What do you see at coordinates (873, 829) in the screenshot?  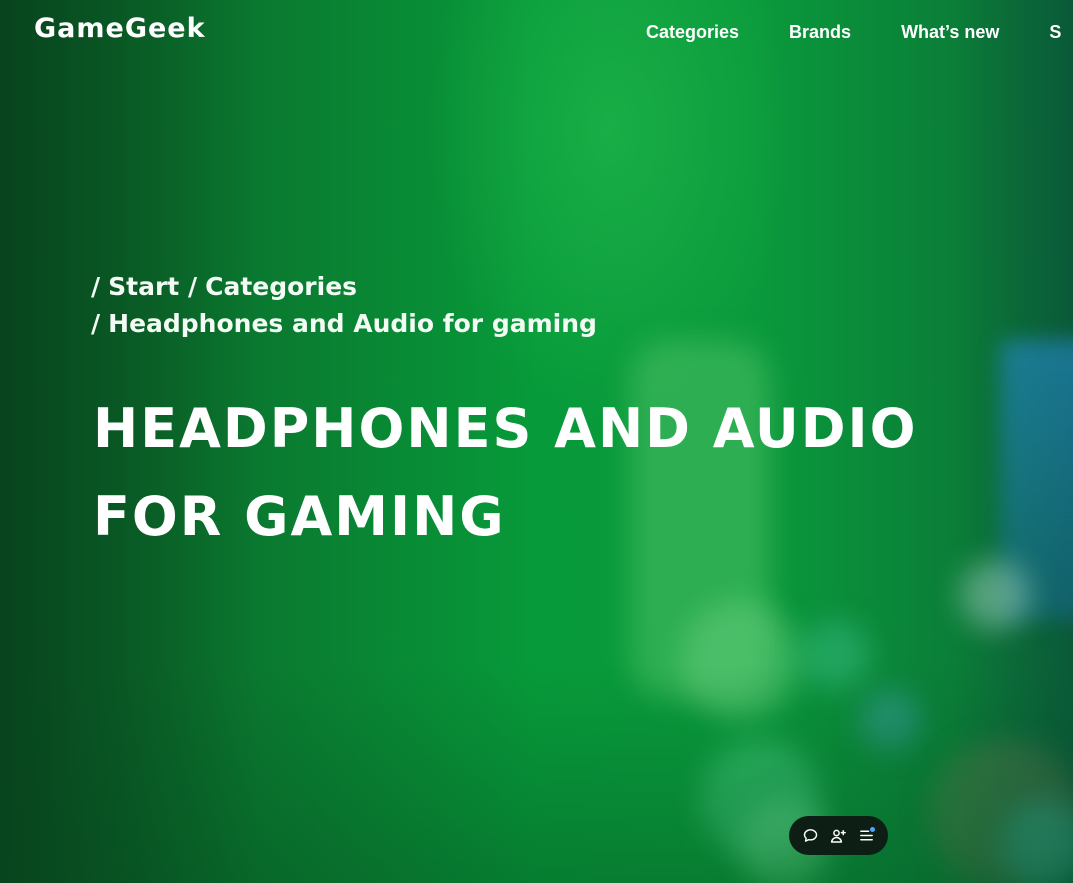 I see `notification-dot` at bounding box center [873, 829].